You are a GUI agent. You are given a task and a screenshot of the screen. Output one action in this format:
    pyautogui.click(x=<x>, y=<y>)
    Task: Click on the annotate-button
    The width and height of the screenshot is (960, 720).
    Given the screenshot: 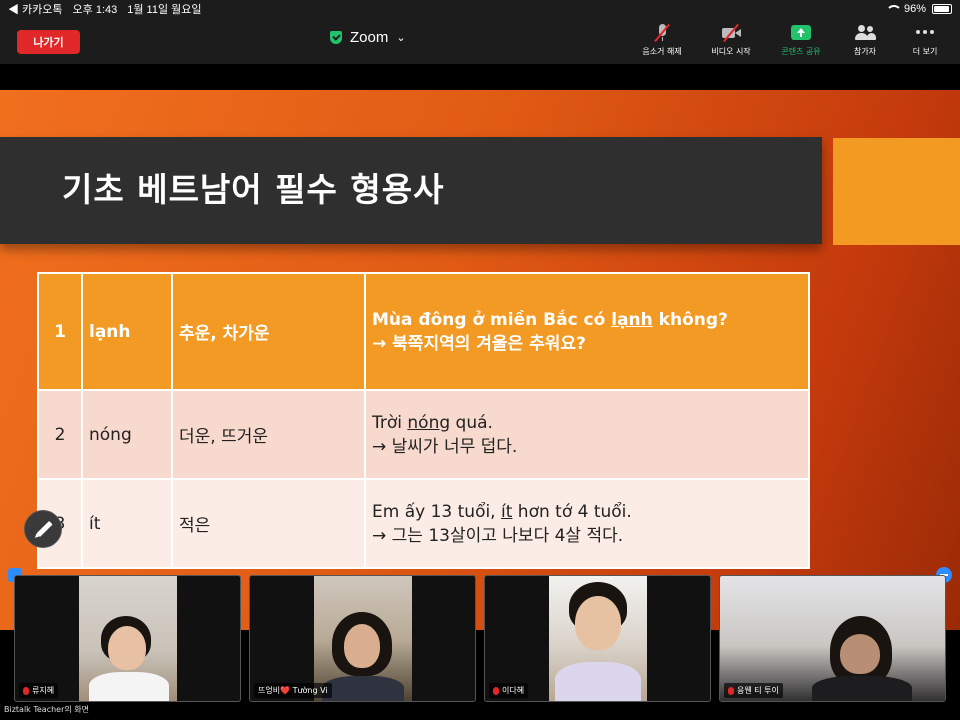 What is the action you would take?
    pyautogui.click(x=43, y=529)
    